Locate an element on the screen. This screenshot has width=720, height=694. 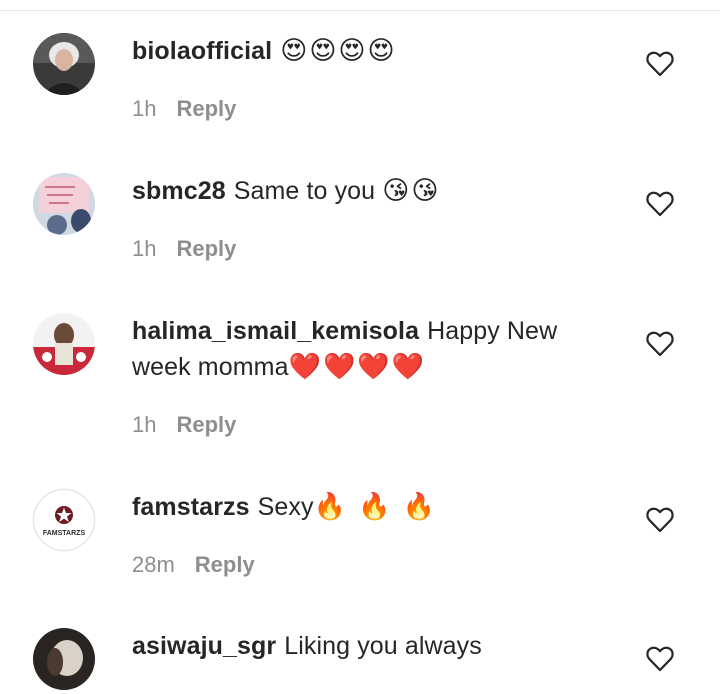
comment-username: halima_ismail_kemisola is located at coordinates (275, 331).